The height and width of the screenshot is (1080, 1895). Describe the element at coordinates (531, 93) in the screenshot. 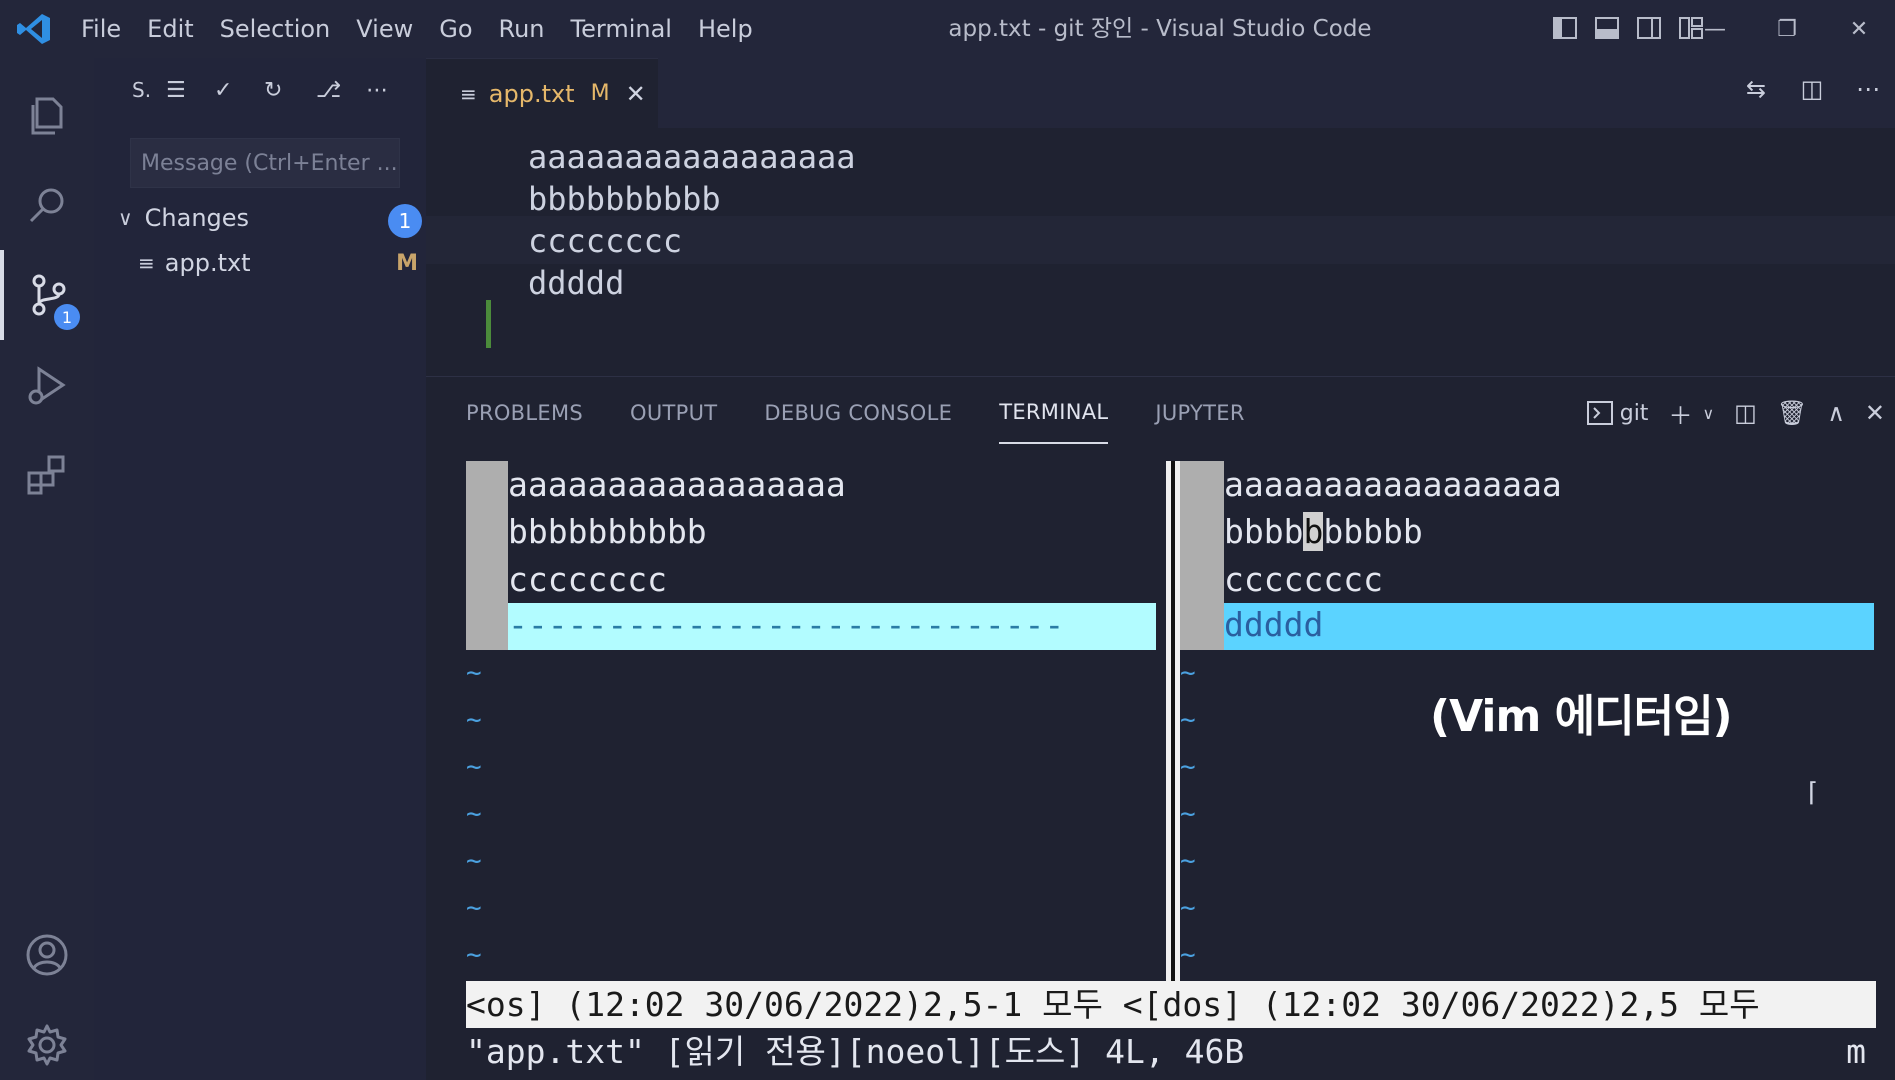

I see `tab-label: app.txt` at that location.